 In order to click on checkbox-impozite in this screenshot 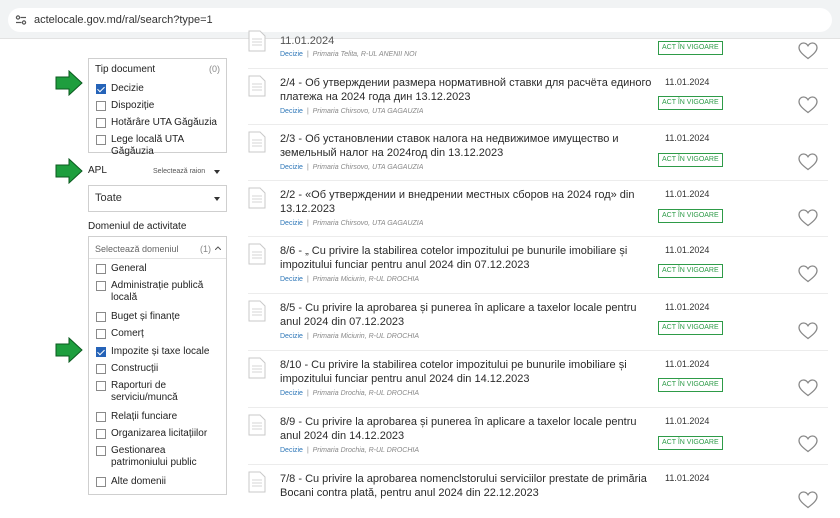, I will do `click(101, 352)`.